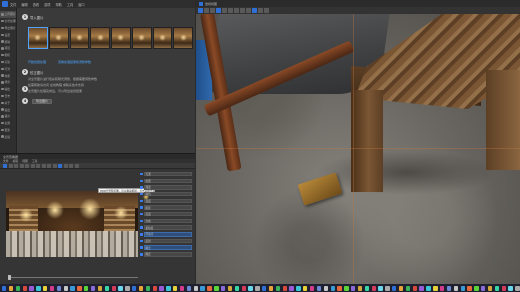  I want to click on pan-icon, so click(212, 10).